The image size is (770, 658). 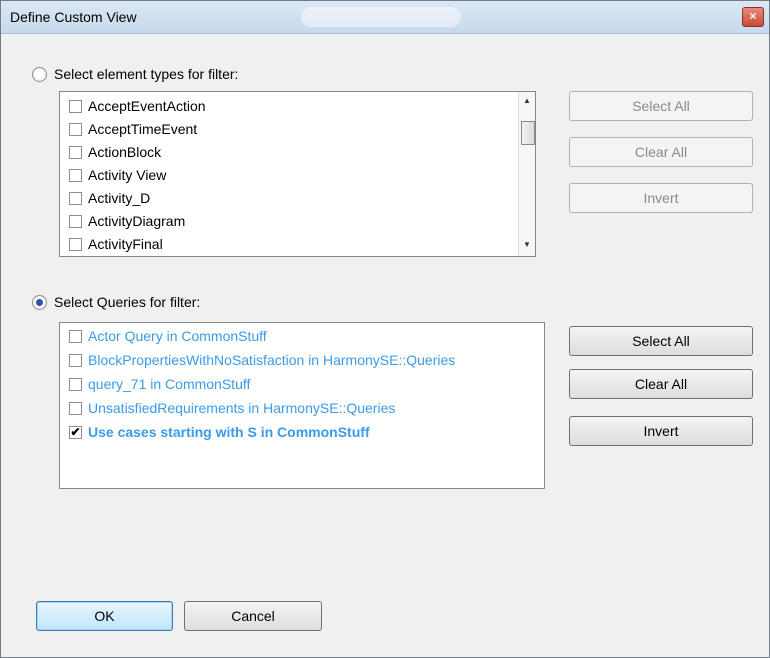 What do you see at coordinates (661, 152) in the screenshot?
I see `element-clear-all-button: Clear All` at bounding box center [661, 152].